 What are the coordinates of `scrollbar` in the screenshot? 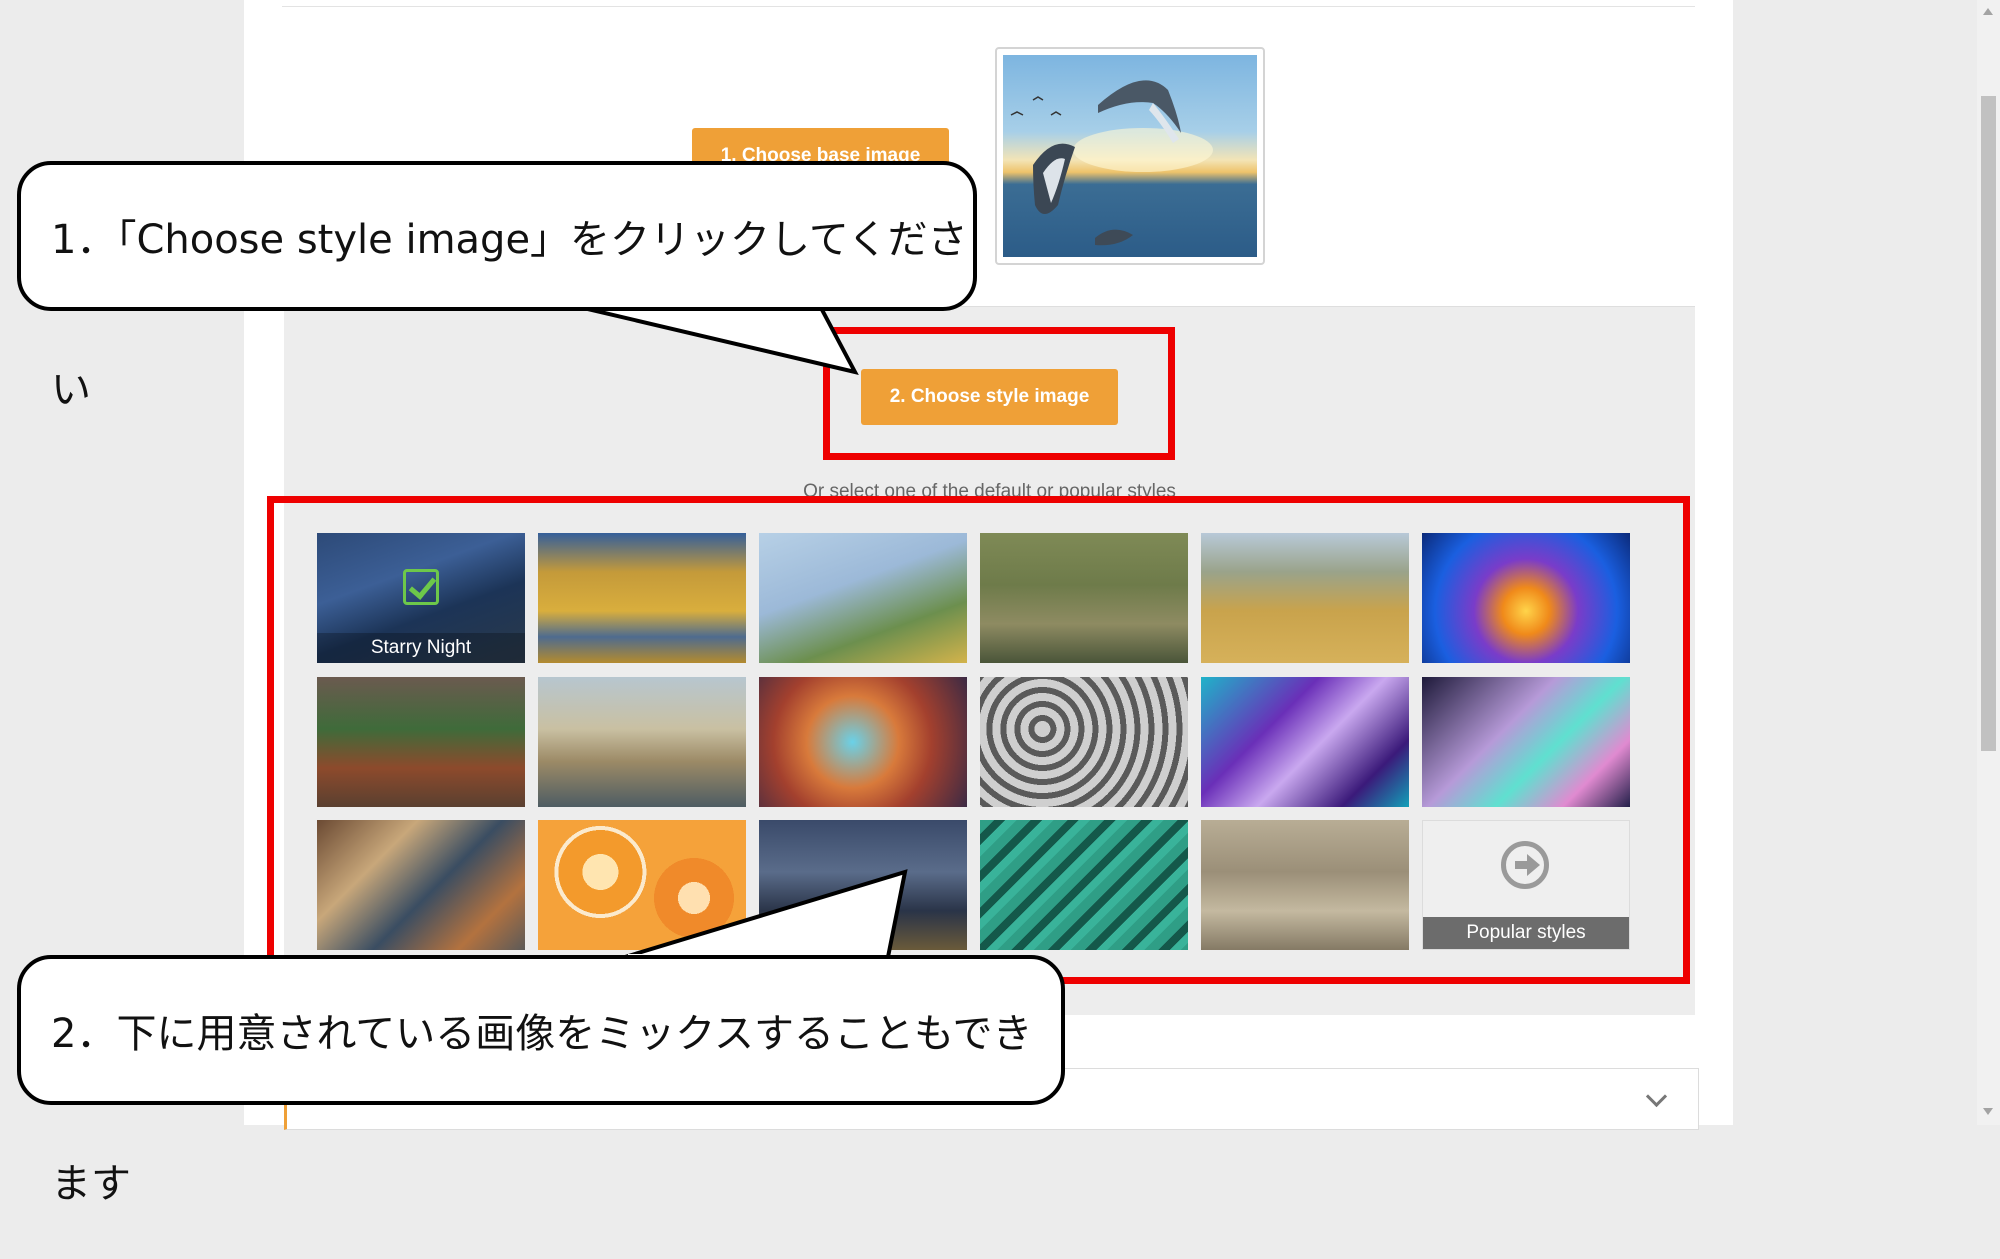 It's located at (1988, 562).